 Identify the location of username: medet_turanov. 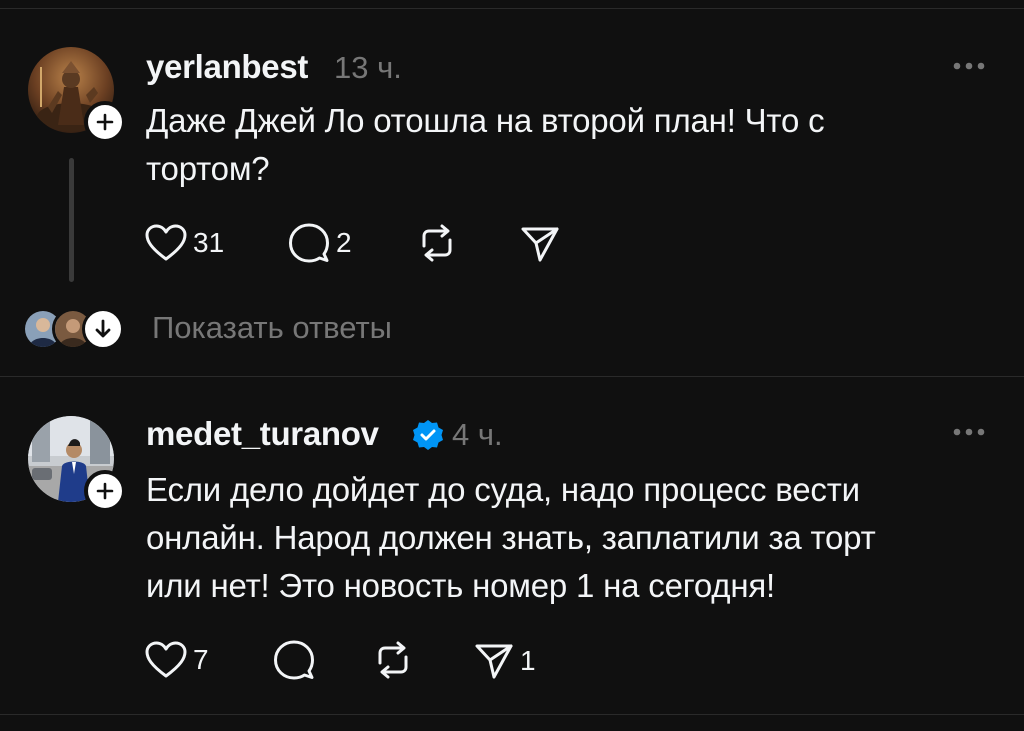
(262, 434).